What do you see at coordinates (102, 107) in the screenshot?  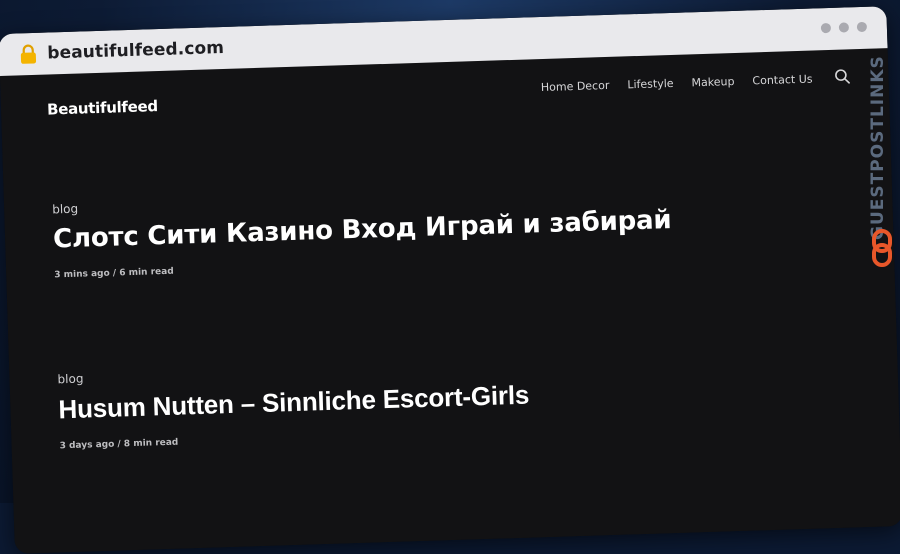 I see `site-logo: Beautifulfeed` at bounding box center [102, 107].